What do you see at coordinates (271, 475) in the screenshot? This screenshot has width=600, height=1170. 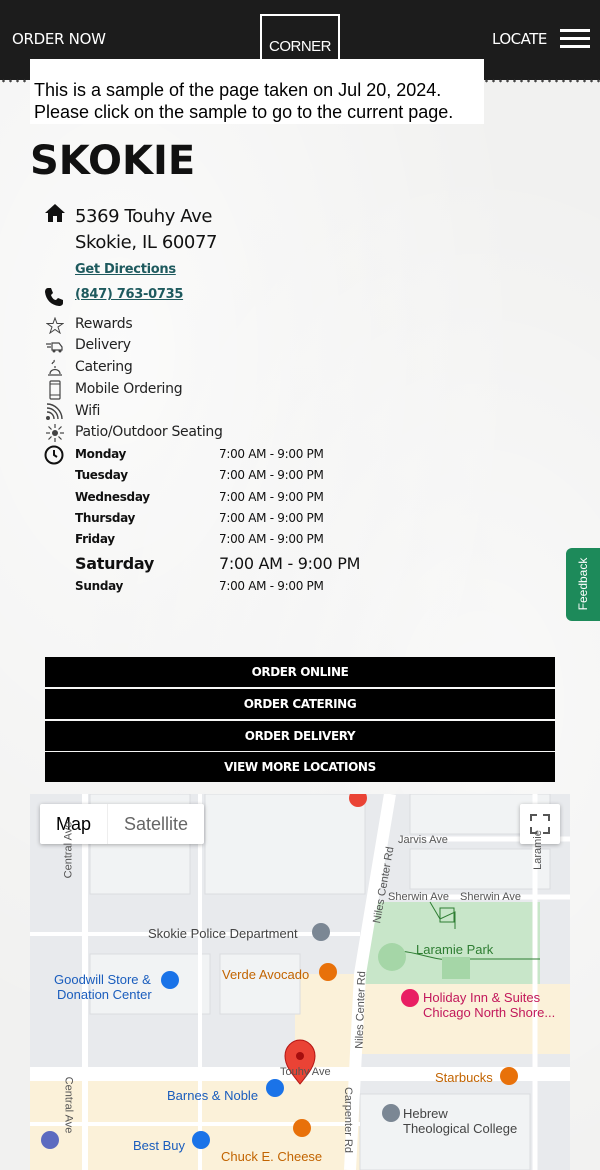 I see `hours-time-tuesday: 7:00 AM - 9:00 PM` at bounding box center [271, 475].